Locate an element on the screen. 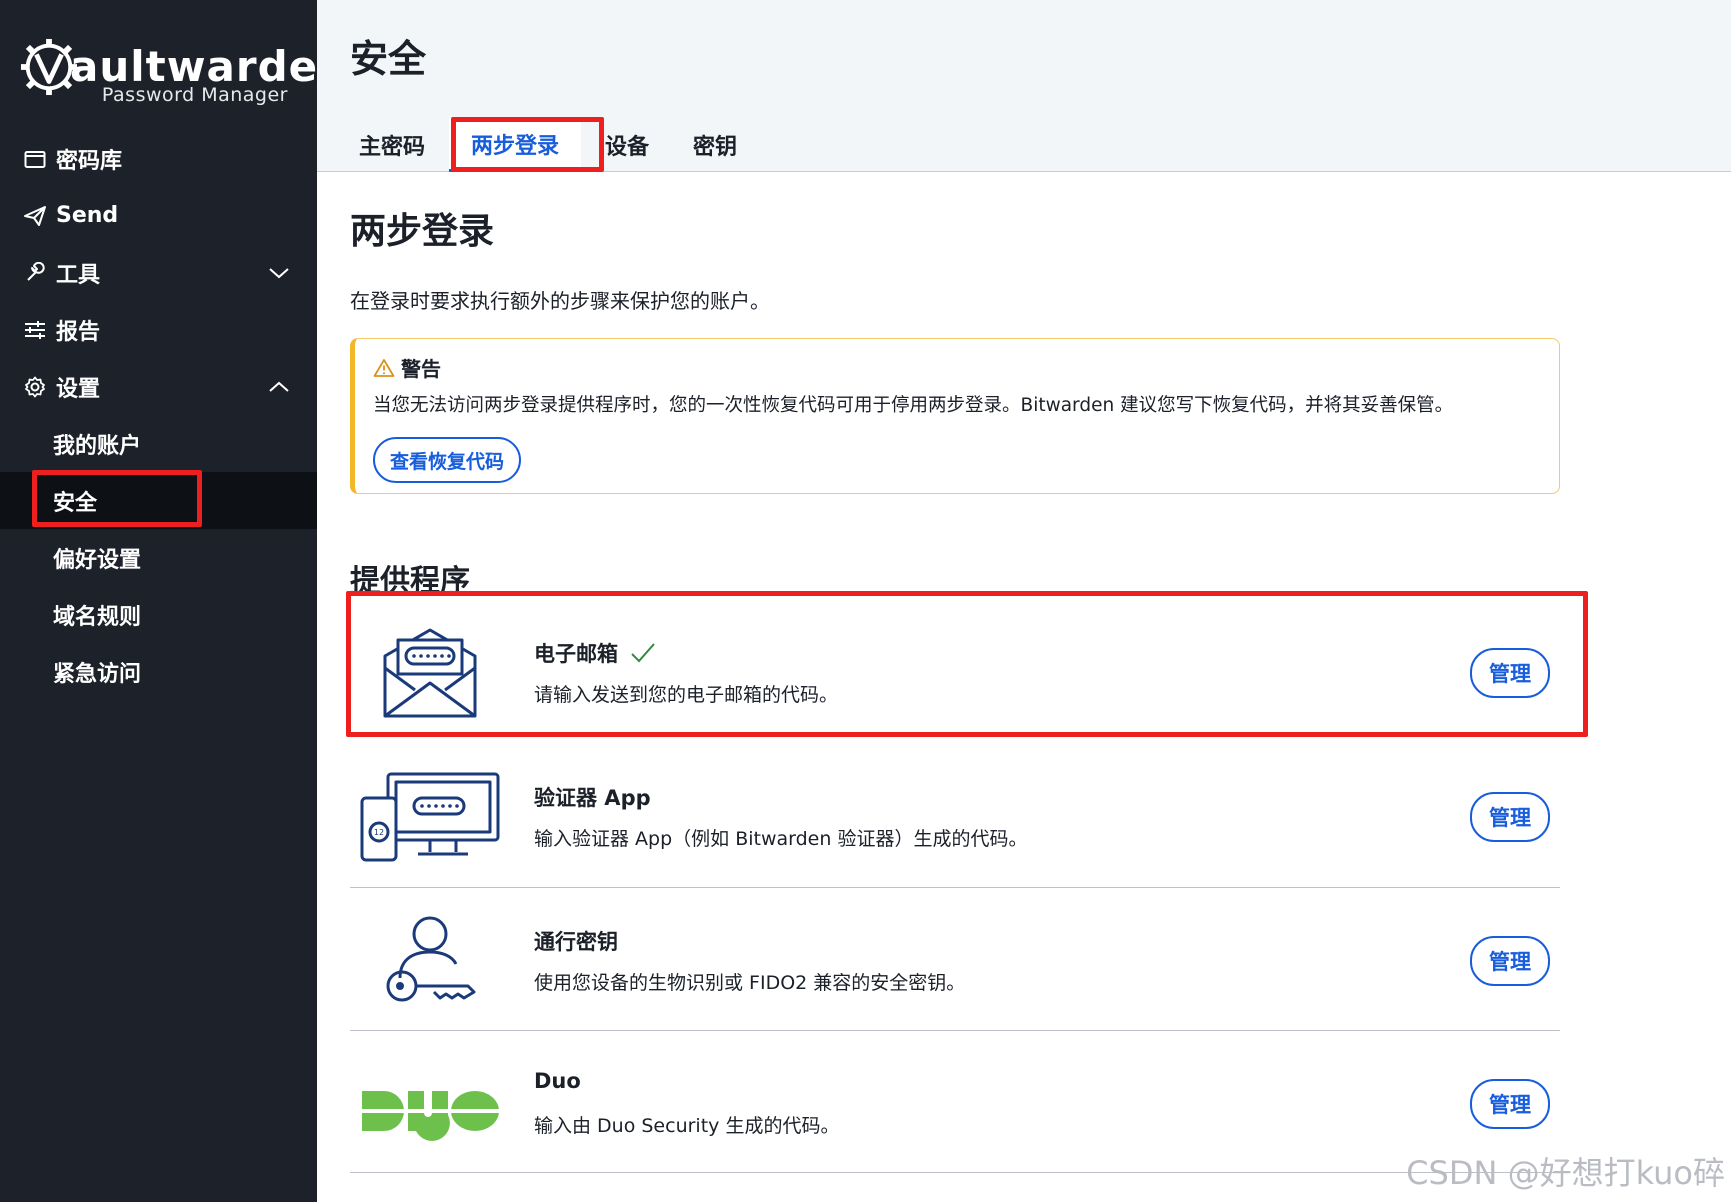 Image resolution: width=1731 pixels, height=1202 pixels. gear-icon is located at coordinates (35, 387).